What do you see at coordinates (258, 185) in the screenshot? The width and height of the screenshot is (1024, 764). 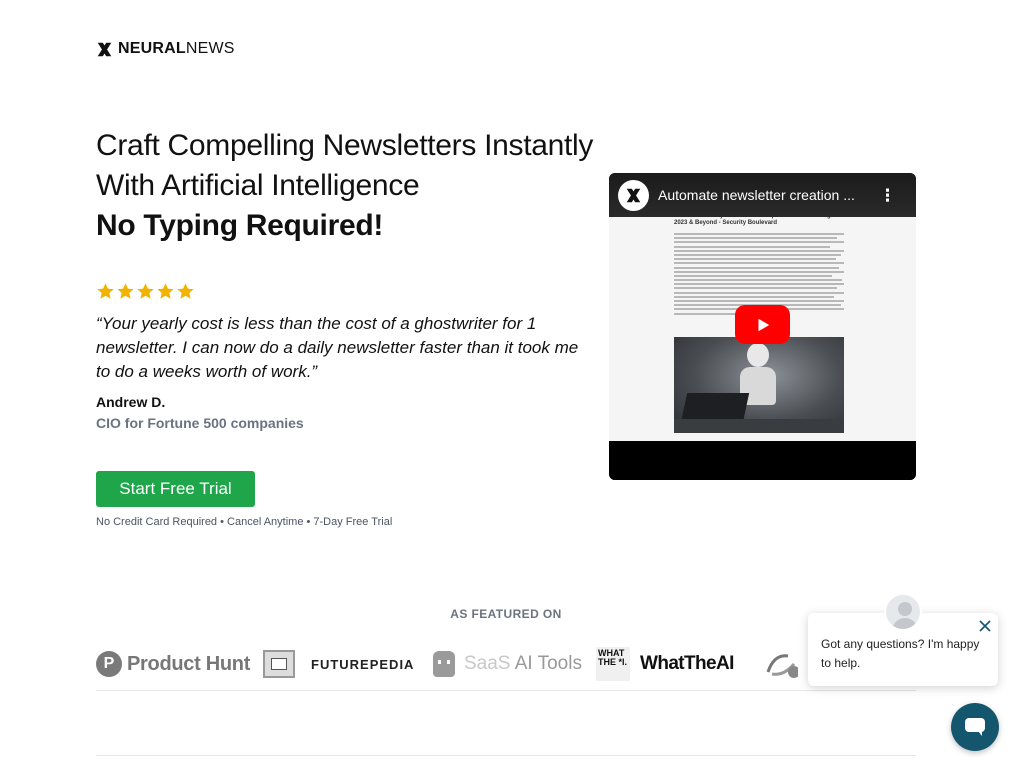 I see `hero-line-2: With Artificial Intelligence` at bounding box center [258, 185].